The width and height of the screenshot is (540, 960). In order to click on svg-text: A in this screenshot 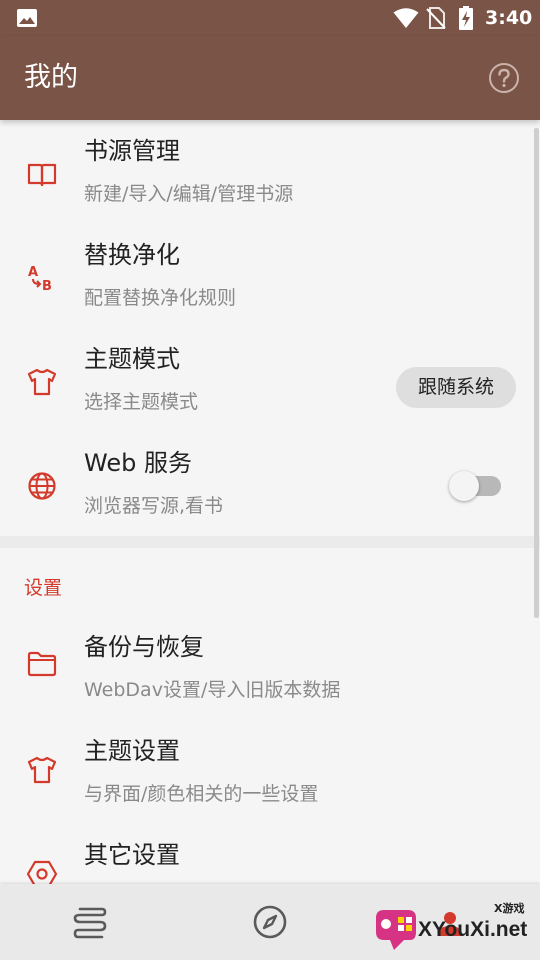, I will do `click(33, 272)`.